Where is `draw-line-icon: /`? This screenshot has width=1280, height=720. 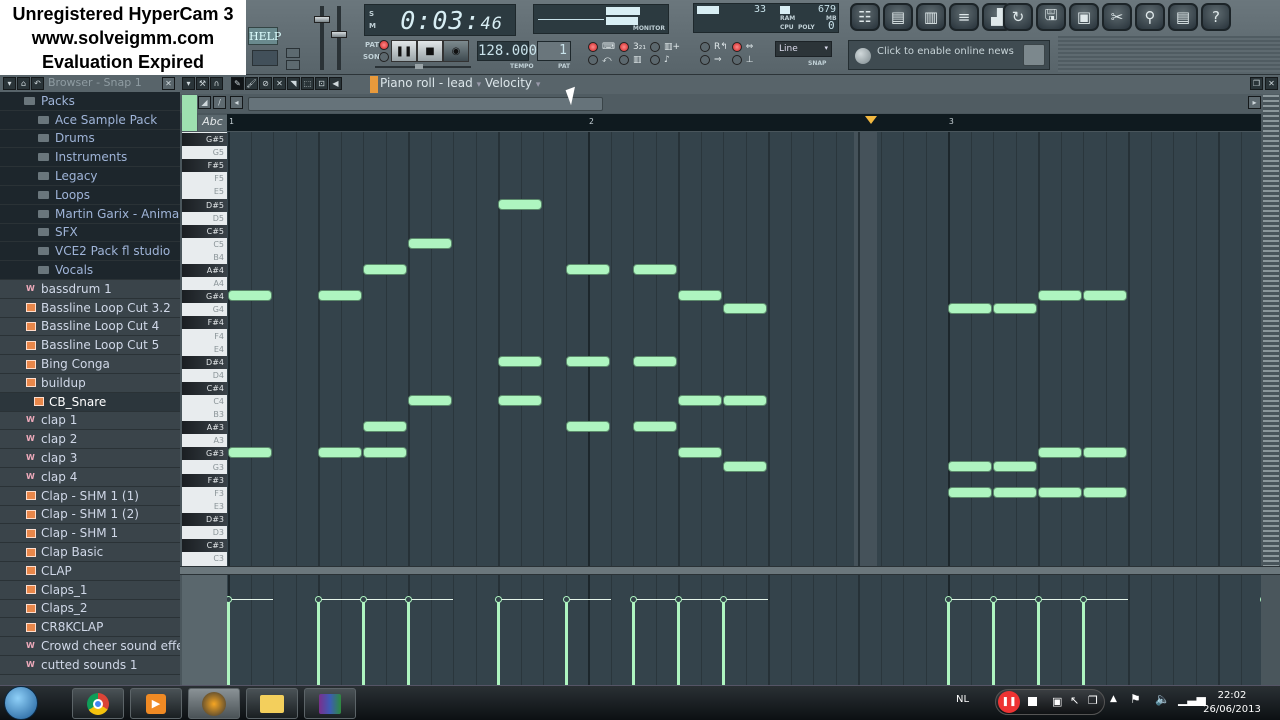
draw-line-icon: / is located at coordinates (219, 102).